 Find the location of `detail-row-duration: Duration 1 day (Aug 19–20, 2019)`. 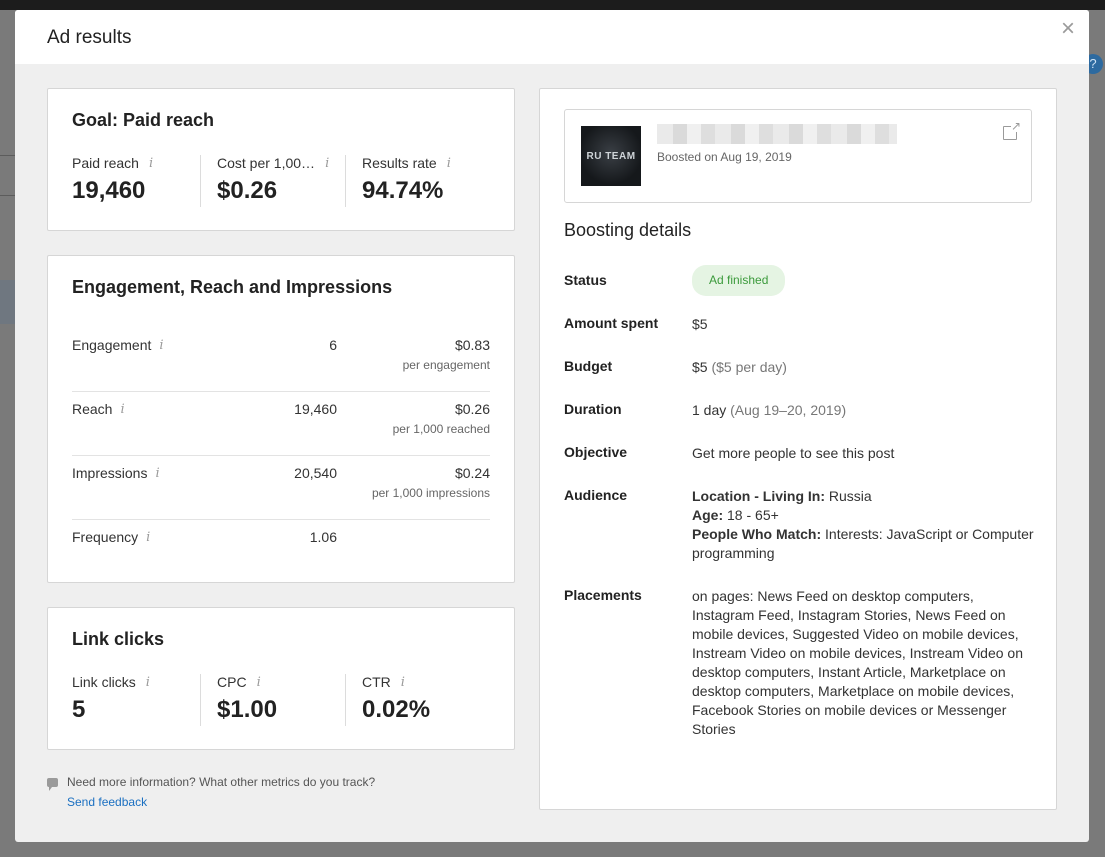

detail-row-duration: Duration 1 day (Aug 19–20, 2019) is located at coordinates (799, 422).